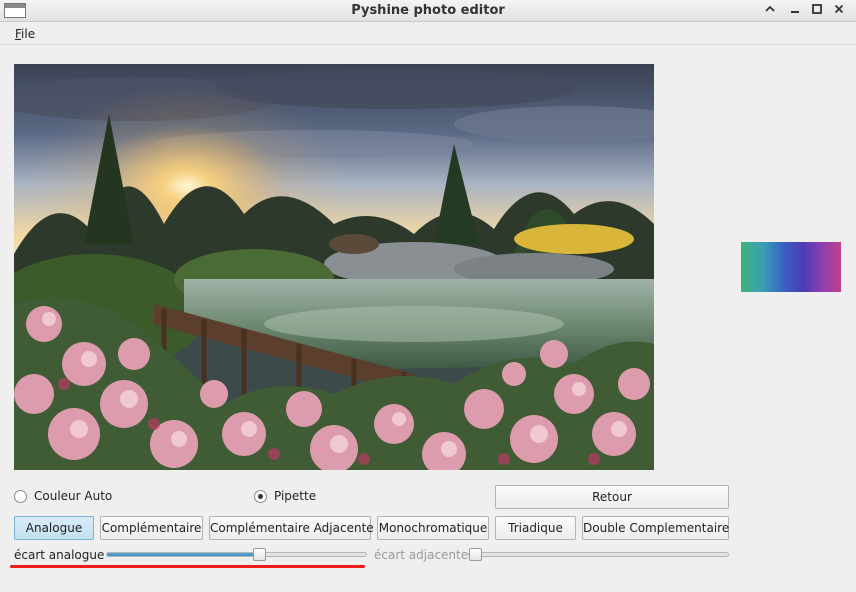 Image resolution: width=856 pixels, height=592 pixels. I want to click on radio-pipette: Pipette, so click(285, 496).